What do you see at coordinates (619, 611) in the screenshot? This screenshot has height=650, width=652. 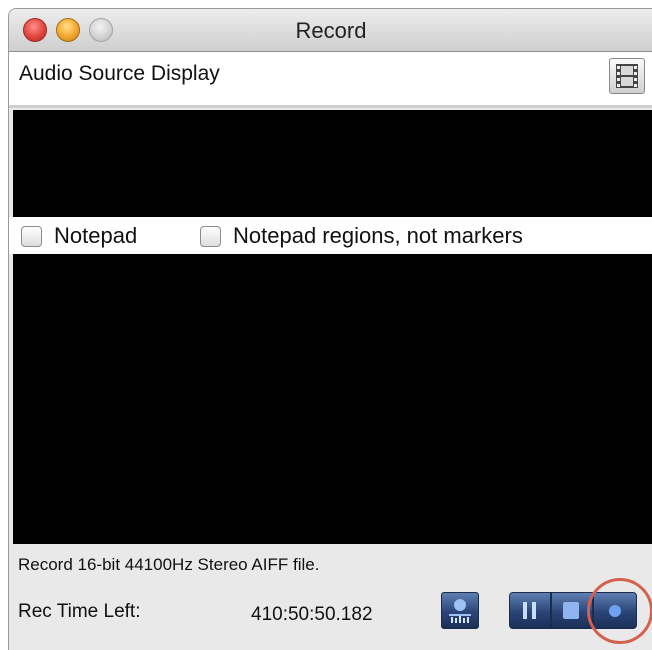 I see `record-button-highlight` at bounding box center [619, 611].